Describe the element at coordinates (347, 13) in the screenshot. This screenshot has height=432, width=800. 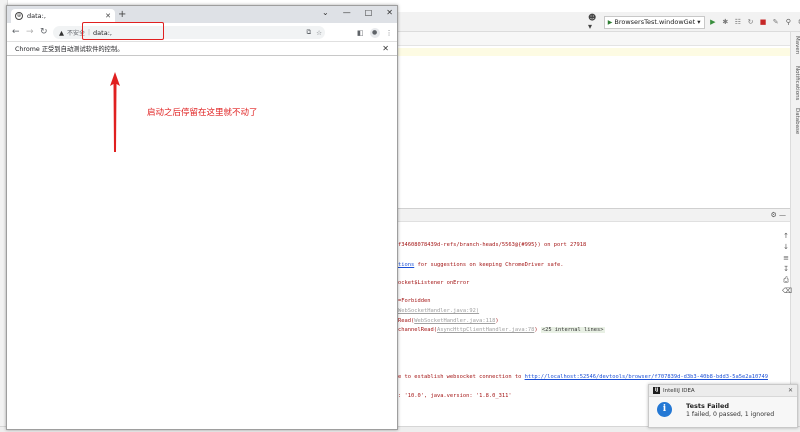
I see `minimize-icon: —` at that location.